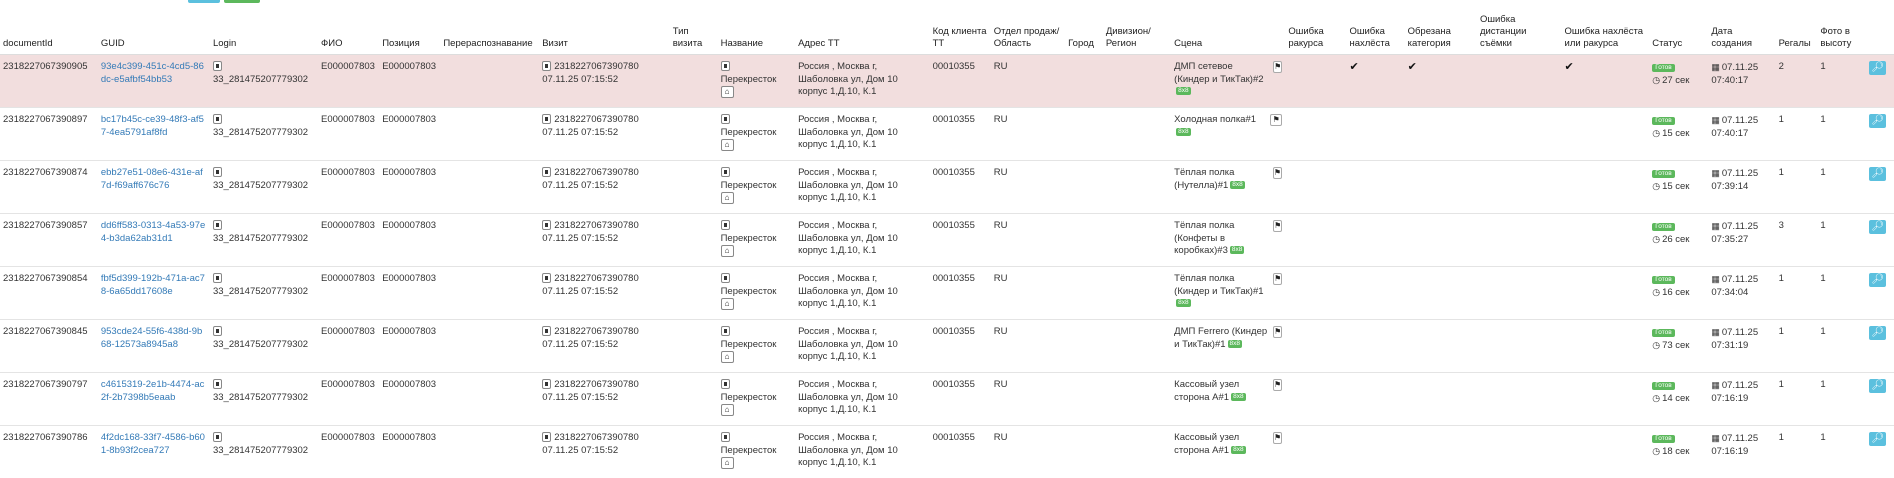 The width and height of the screenshot is (1894, 478). I want to click on col-header-cut-category: Обрезана категория, so click(1441, 31).